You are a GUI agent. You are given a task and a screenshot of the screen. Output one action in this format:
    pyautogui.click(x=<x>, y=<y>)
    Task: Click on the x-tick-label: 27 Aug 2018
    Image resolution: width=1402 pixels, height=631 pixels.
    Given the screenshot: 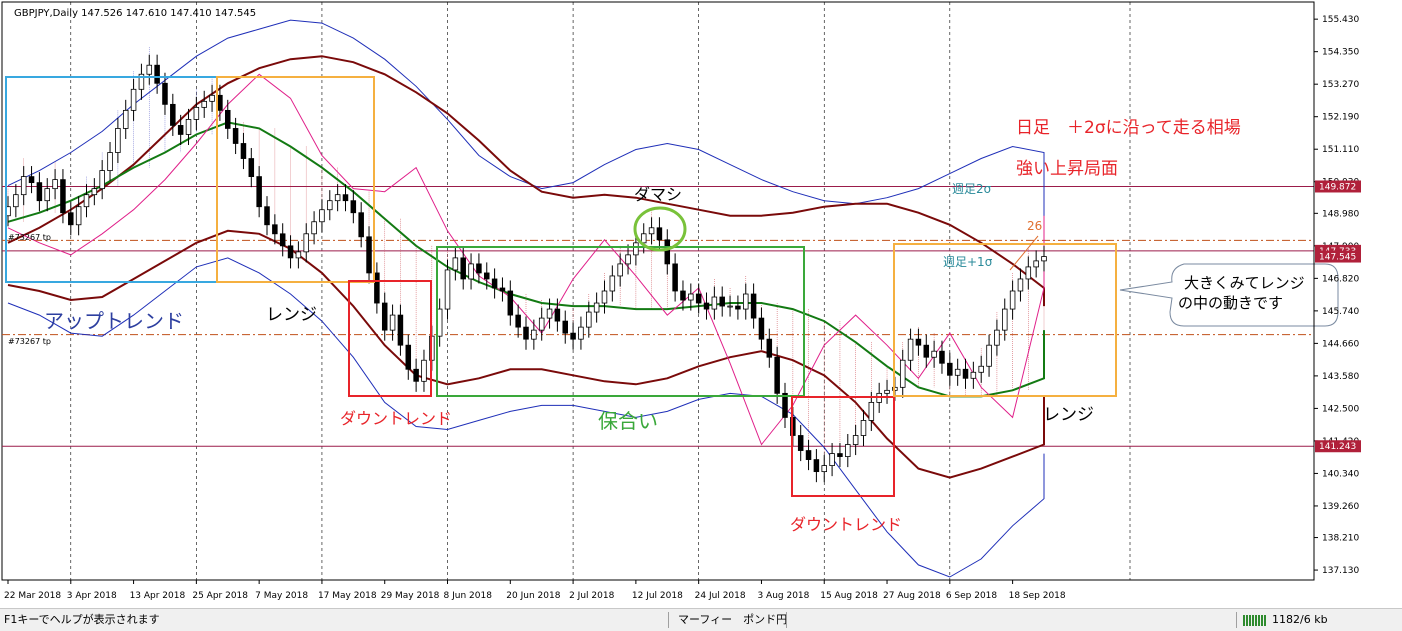 What is the action you would take?
    pyautogui.click(x=912, y=596)
    